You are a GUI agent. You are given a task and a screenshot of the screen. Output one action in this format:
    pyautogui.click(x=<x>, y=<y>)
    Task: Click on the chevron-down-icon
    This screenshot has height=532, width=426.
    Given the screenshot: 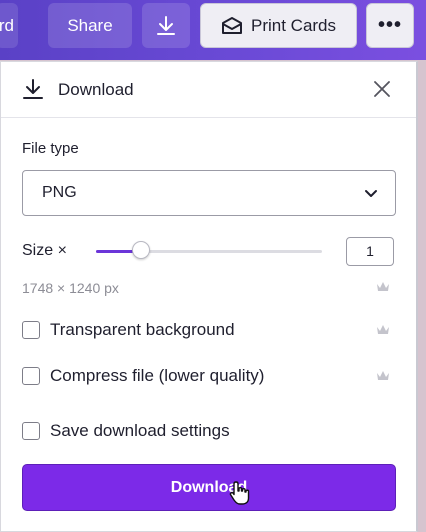 What is the action you would take?
    pyautogui.click(x=371, y=193)
    